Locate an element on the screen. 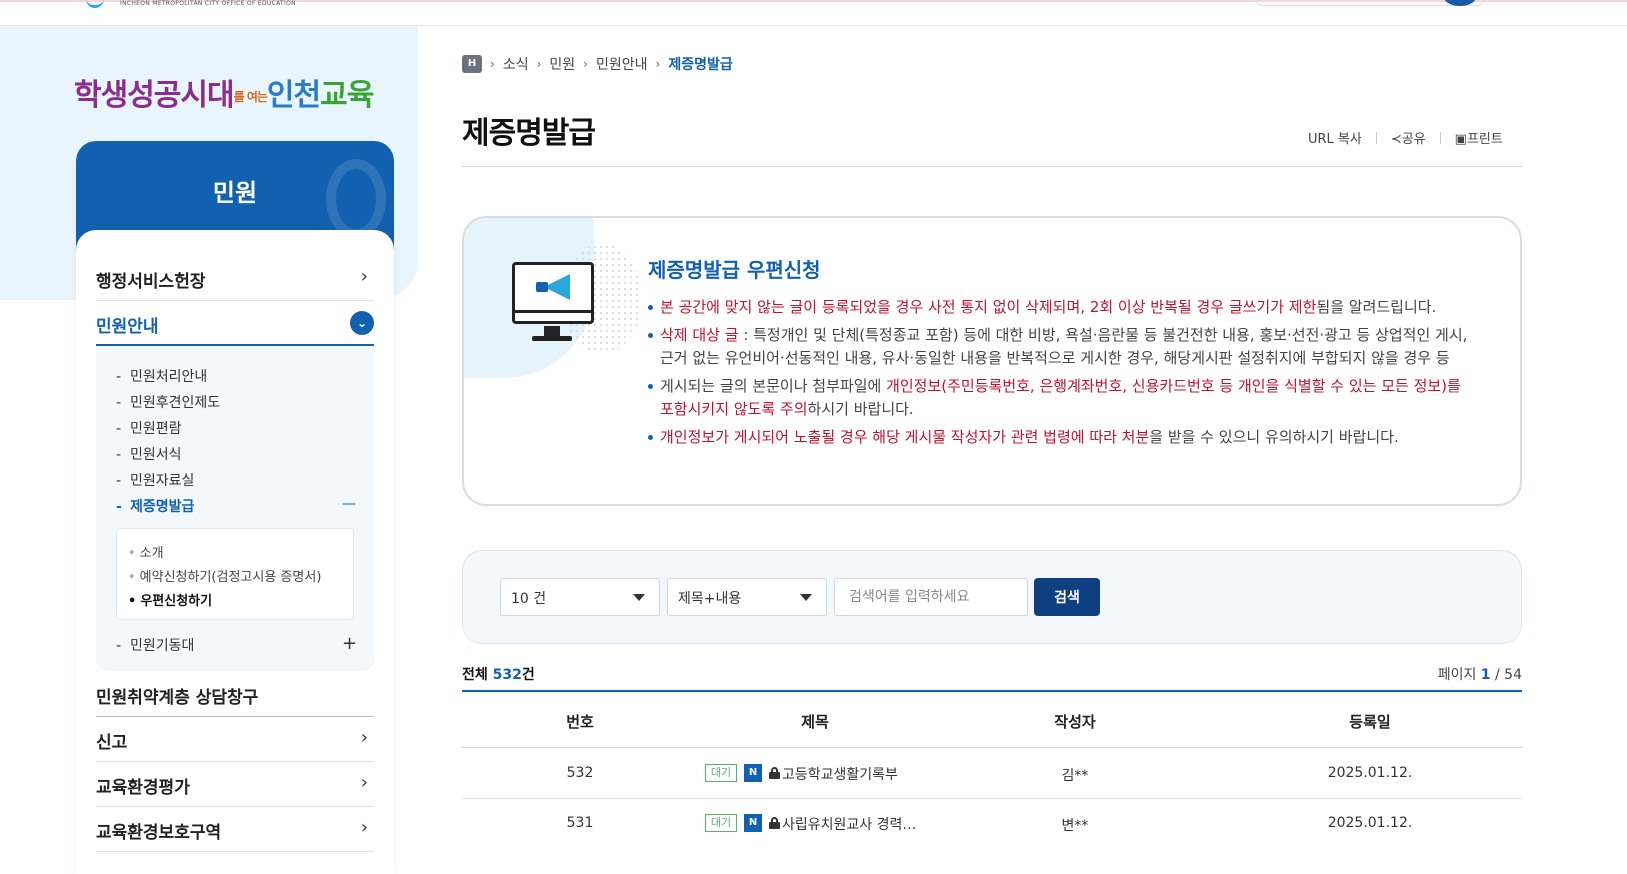 The image size is (1627, 874). sidebar-item-env-evaluation: 교육환경평가 › is located at coordinates (235, 784).